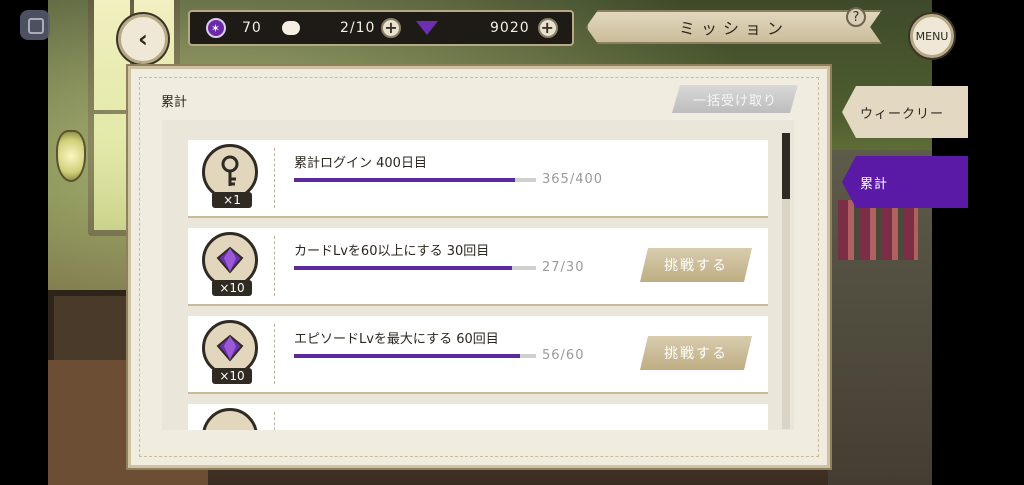 The image size is (1024, 485). I want to click on resource-bar: ✶ 70 2/10 + 9020 +, so click(381, 28).